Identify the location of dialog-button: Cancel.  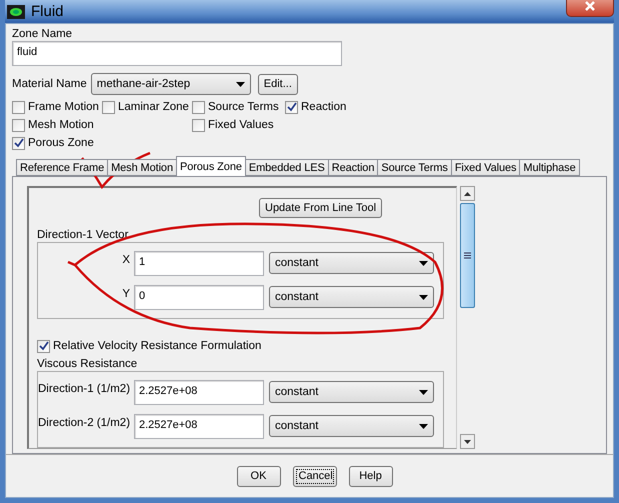
(314, 476).